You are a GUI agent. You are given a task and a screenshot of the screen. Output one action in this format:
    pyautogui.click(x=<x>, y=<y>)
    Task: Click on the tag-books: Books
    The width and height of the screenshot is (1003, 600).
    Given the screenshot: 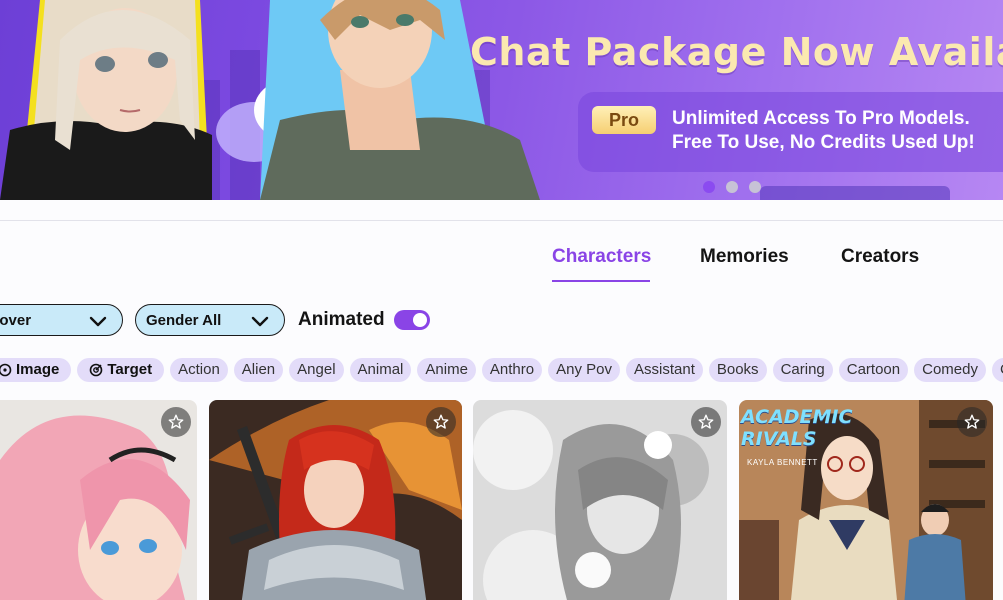 What is the action you would take?
    pyautogui.click(x=737, y=370)
    